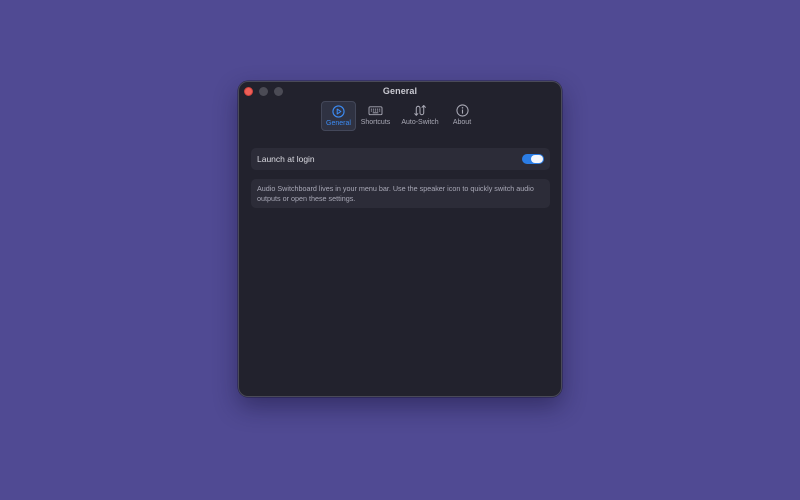 This screenshot has height=500, width=800. Describe the element at coordinates (420, 122) in the screenshot. I see `tab-auto-switch-label: Auto-Switch` at that location.